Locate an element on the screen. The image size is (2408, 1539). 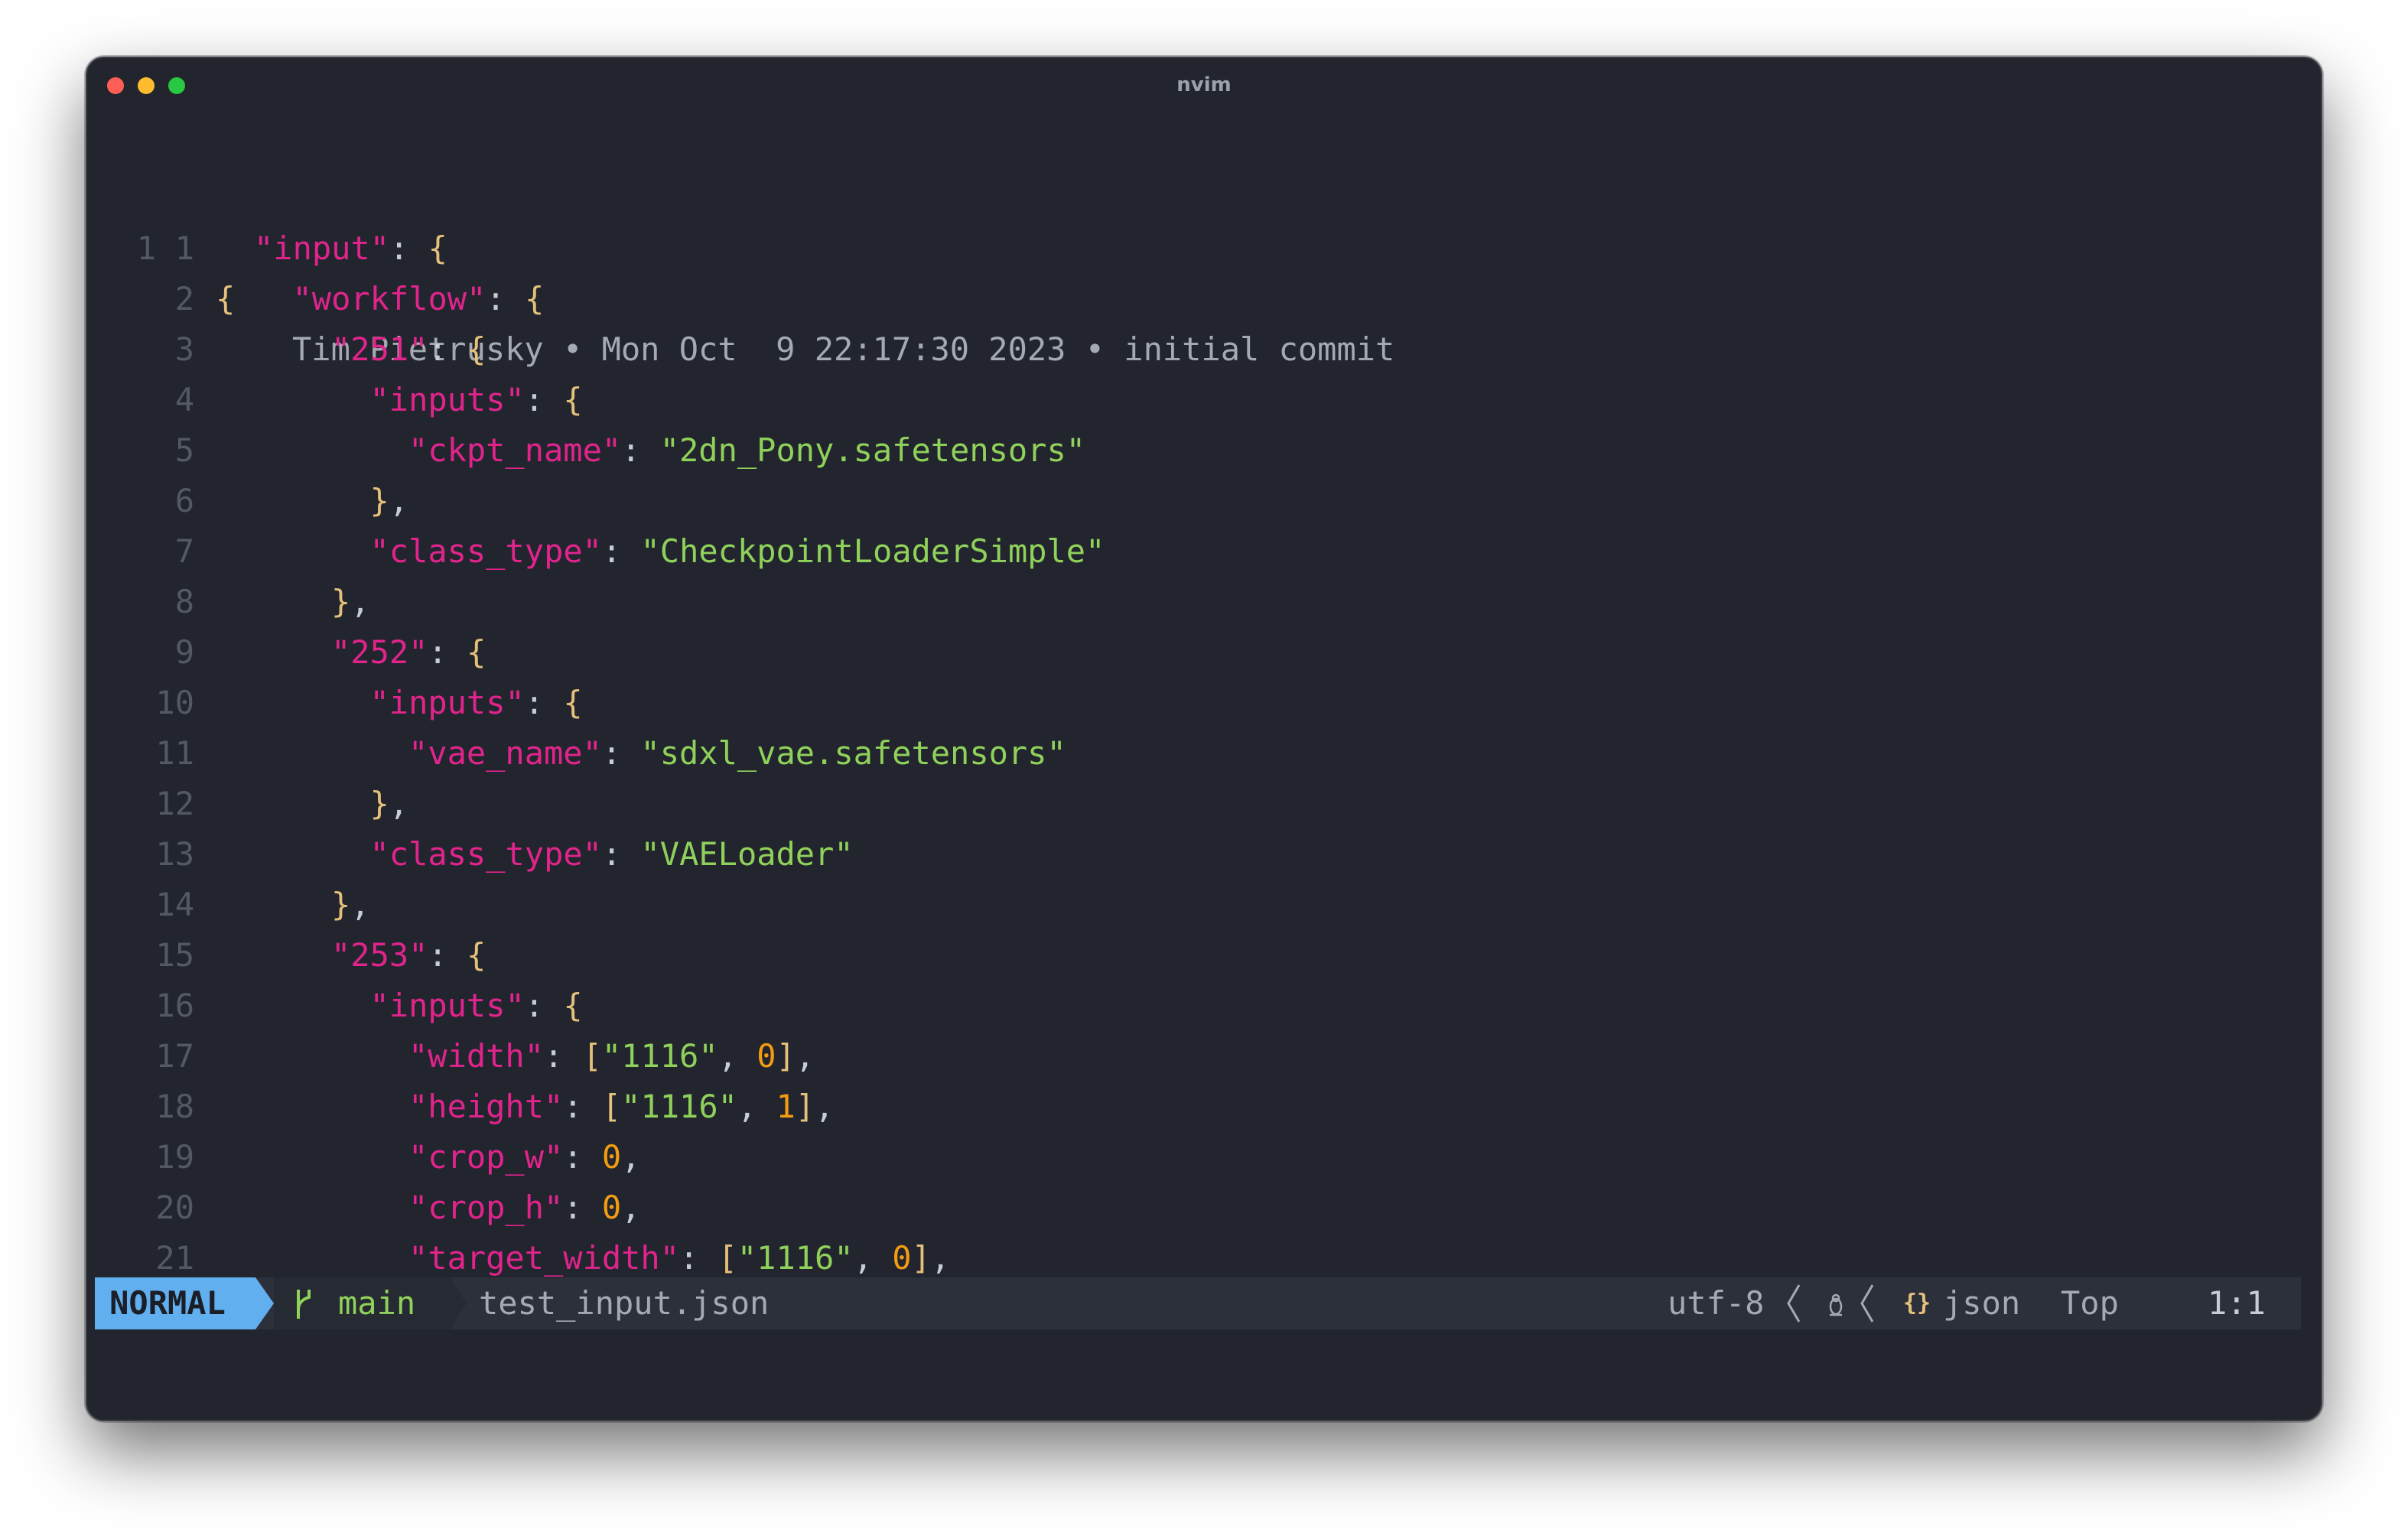
code-token: "CheckpointLoaderSimple" is located at coordinates (872, 551).